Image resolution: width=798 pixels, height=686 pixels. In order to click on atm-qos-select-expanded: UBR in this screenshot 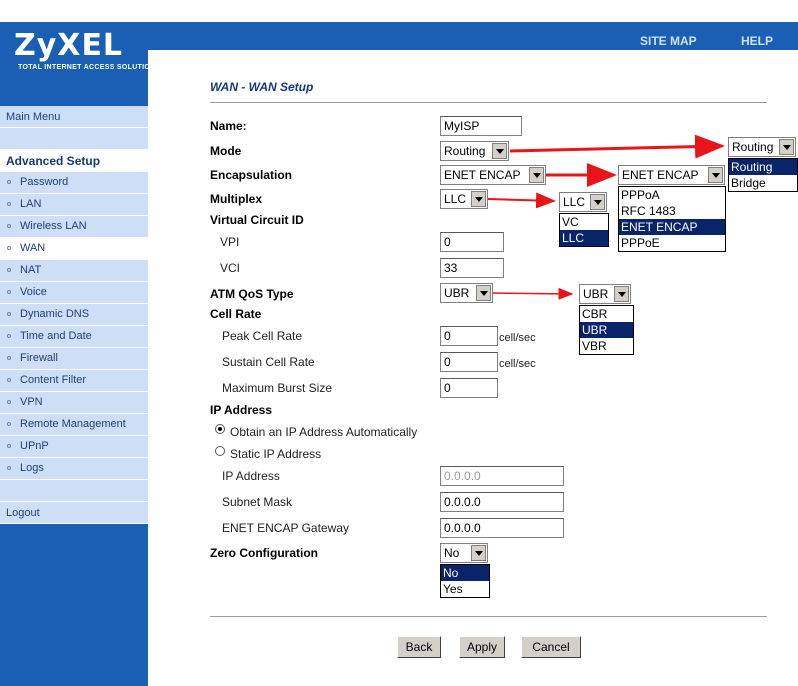, I will do `click(605, 294)`.